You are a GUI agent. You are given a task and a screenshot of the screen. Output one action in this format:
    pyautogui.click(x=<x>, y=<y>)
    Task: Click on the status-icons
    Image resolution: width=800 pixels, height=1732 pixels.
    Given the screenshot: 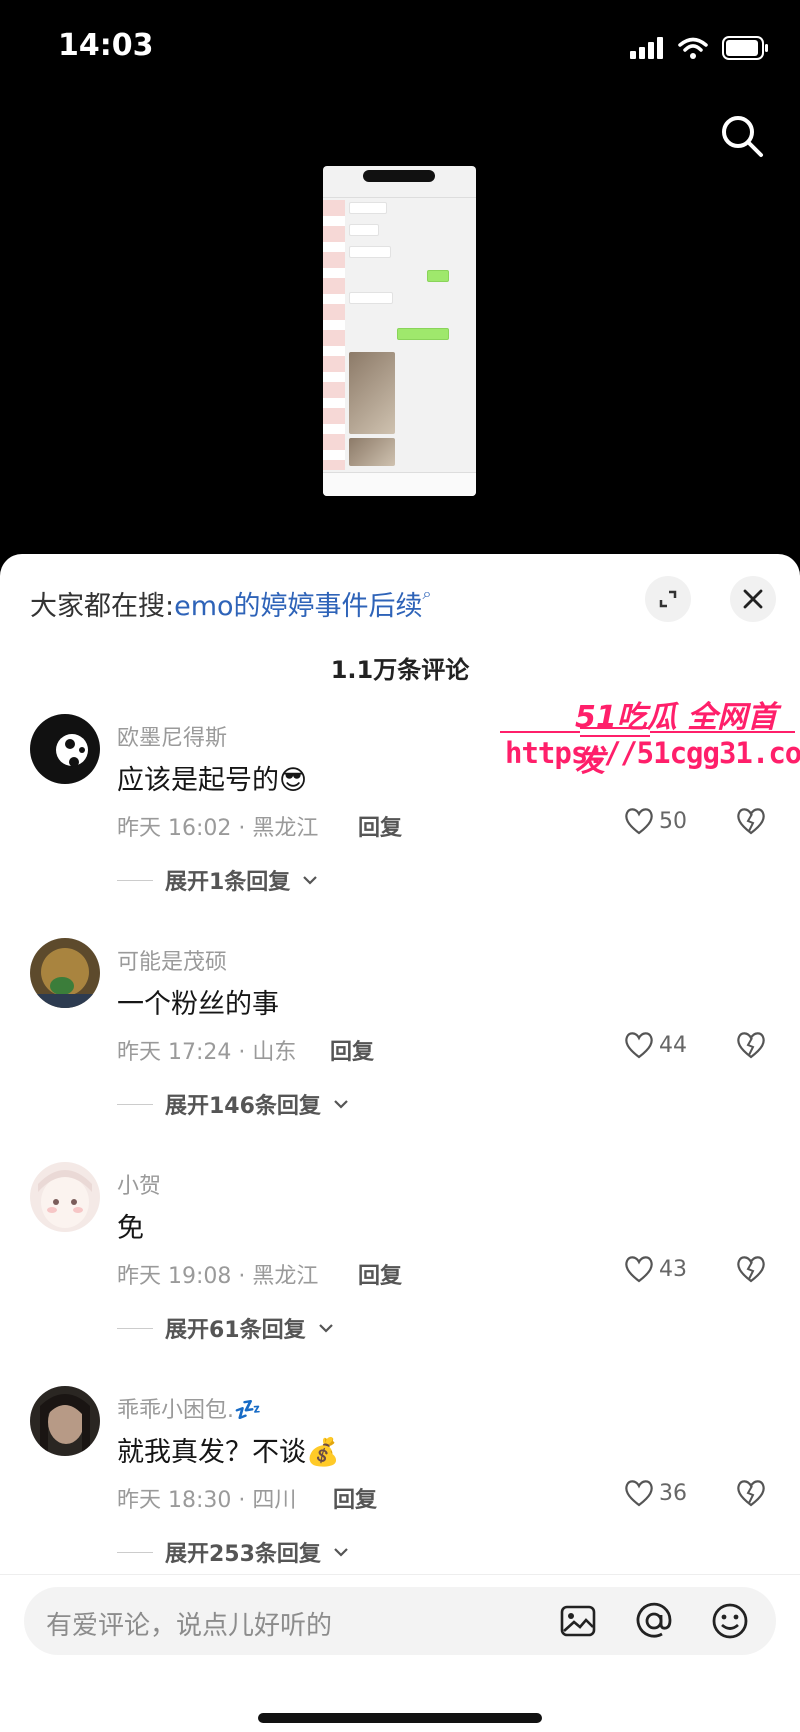 What is the action you would take?
    pyautogui.click(x=700, y=48)
    